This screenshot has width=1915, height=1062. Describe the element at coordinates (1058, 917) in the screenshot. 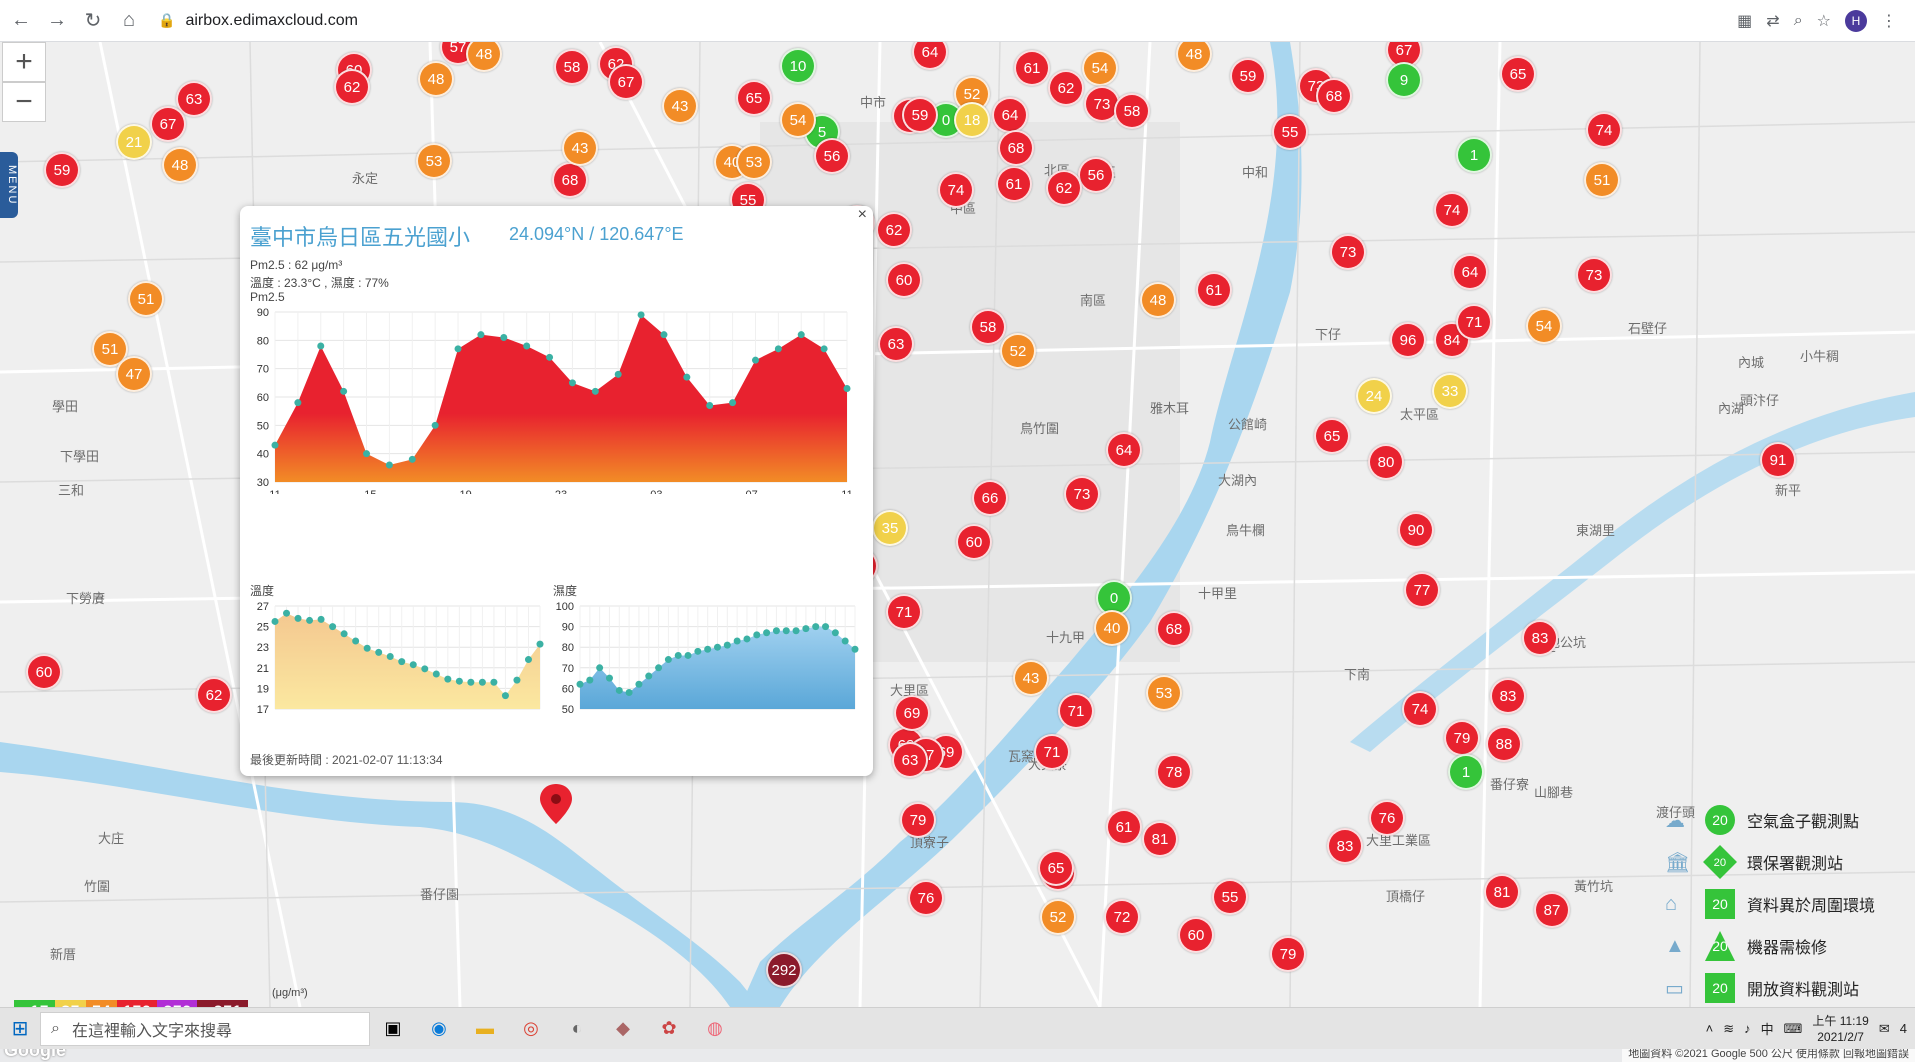

I see `station-marker: 52` at that location.